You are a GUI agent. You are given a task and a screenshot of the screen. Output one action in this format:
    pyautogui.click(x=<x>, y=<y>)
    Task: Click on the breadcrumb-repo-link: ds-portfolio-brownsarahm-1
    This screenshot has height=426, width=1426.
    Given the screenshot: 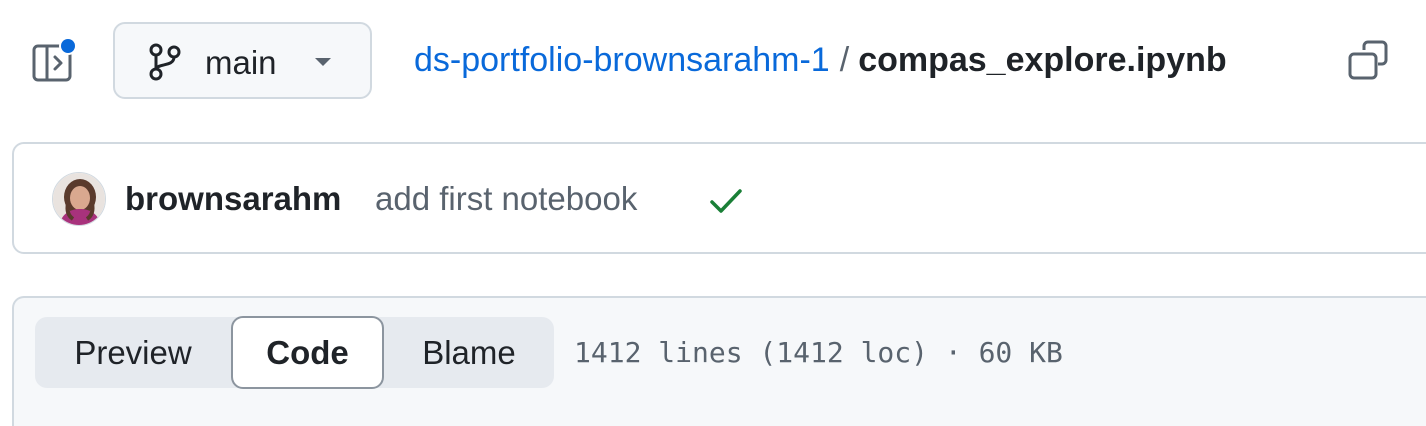 What is the action you would take?
    pyautogui.click(x=622, y=60)
    